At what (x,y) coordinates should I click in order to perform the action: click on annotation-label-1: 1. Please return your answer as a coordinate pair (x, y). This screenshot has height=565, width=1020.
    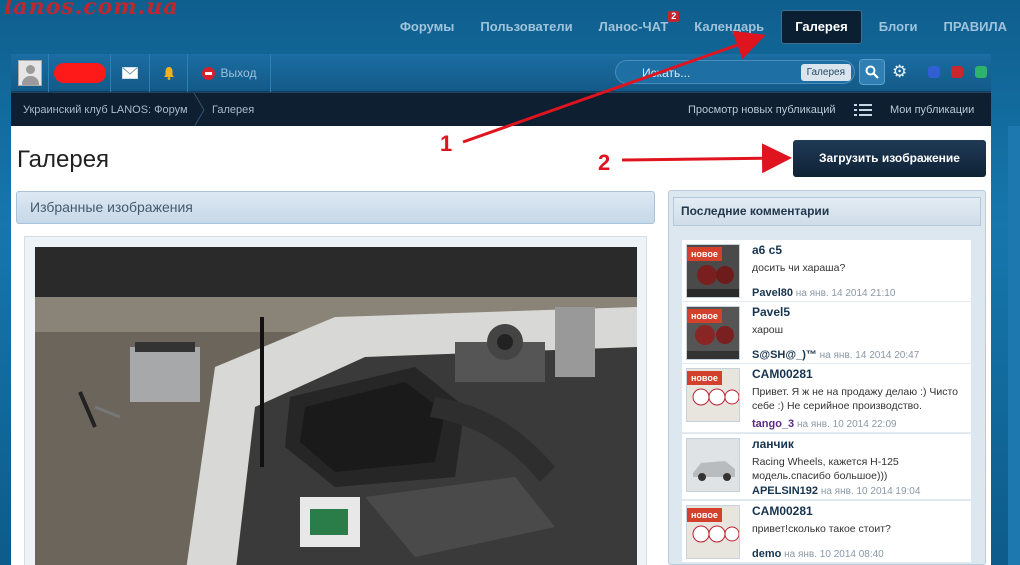
    Looking at the image, I should click on (446, 143).